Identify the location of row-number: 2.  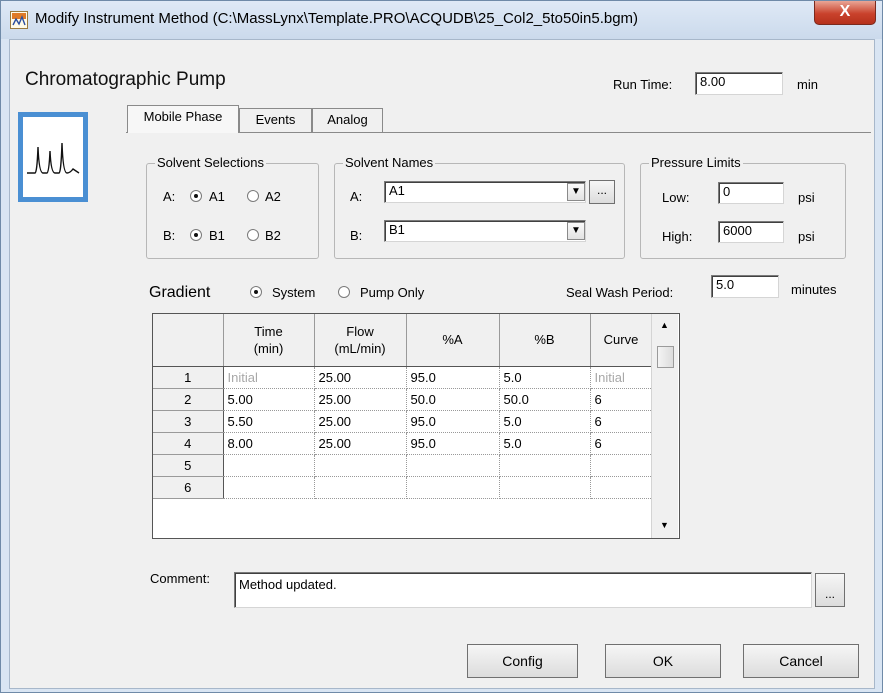
(188, 399).